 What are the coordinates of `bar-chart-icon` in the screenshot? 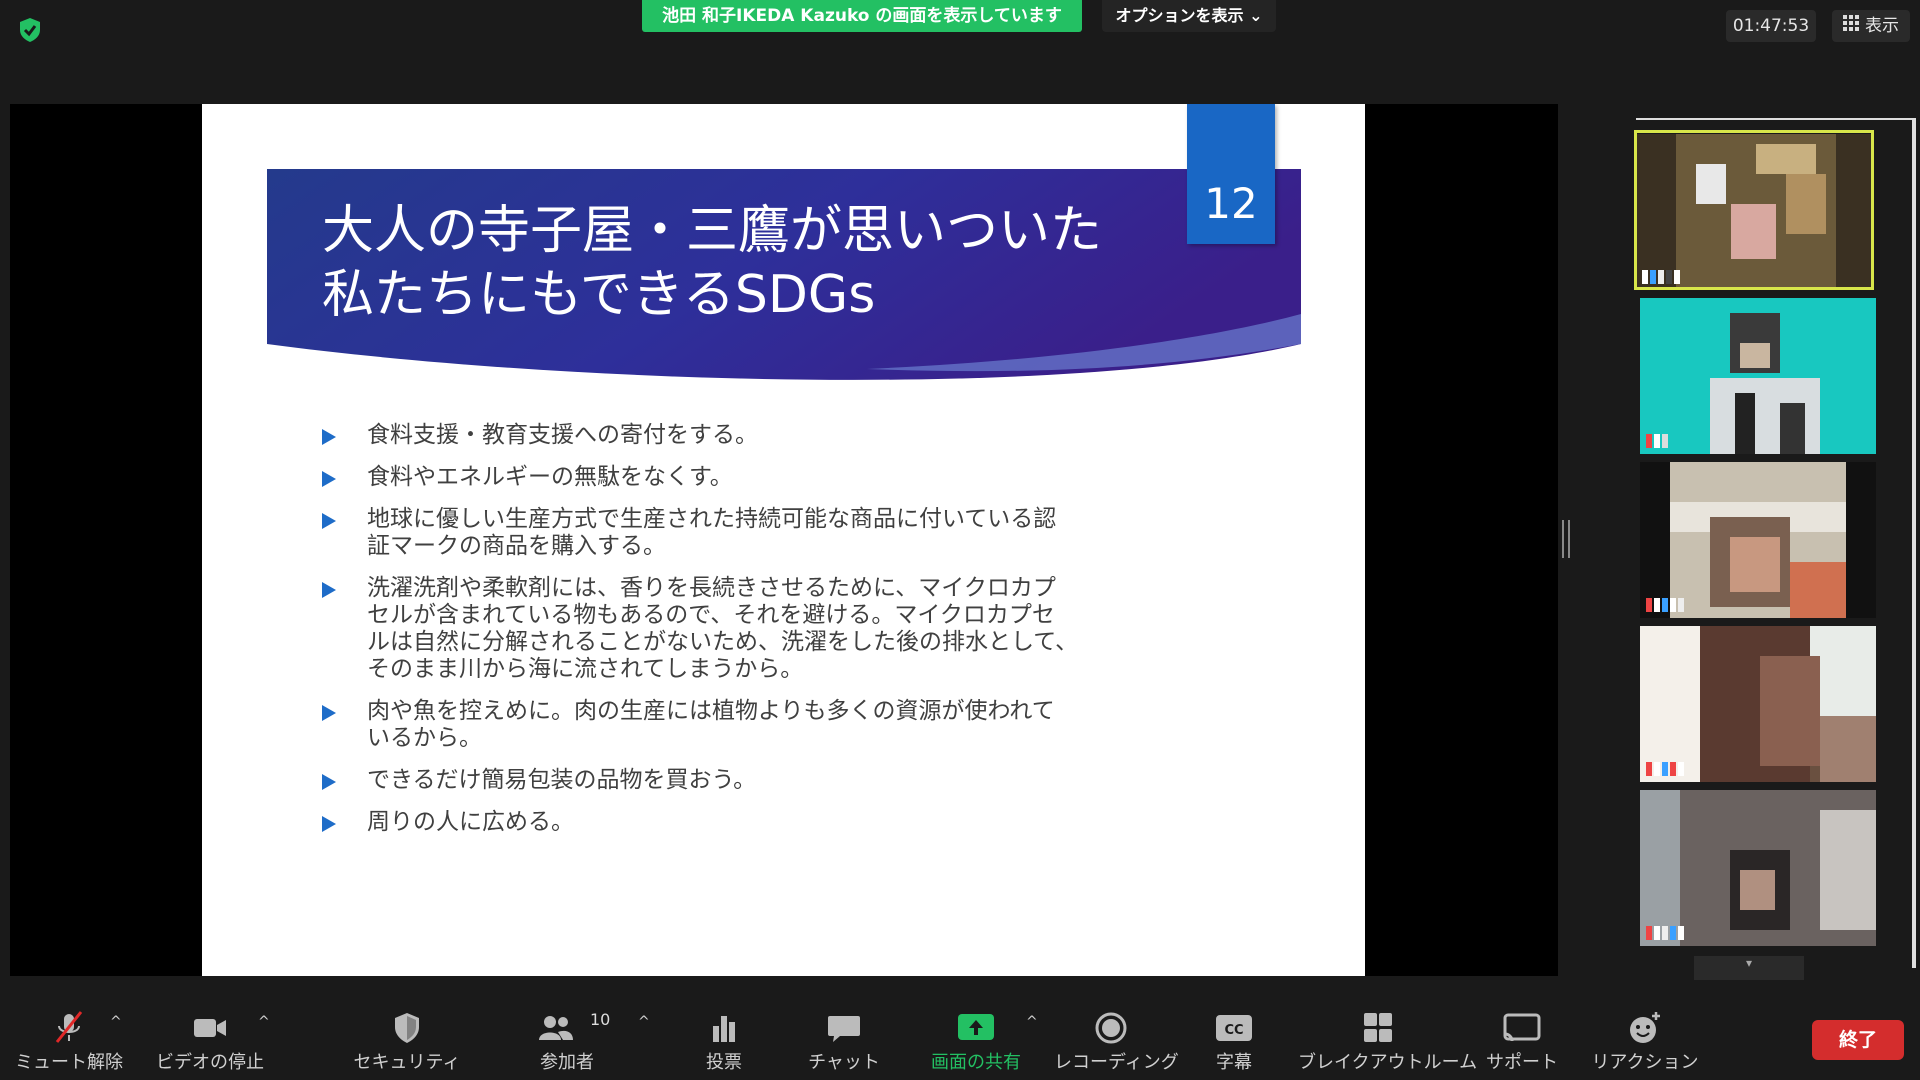 It's located at (724, 1029).